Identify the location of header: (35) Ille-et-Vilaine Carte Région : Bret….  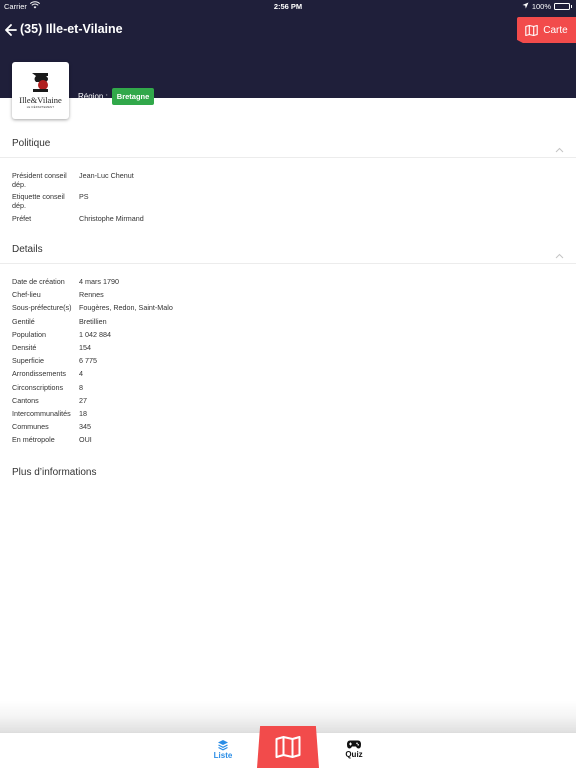
(288, 58).